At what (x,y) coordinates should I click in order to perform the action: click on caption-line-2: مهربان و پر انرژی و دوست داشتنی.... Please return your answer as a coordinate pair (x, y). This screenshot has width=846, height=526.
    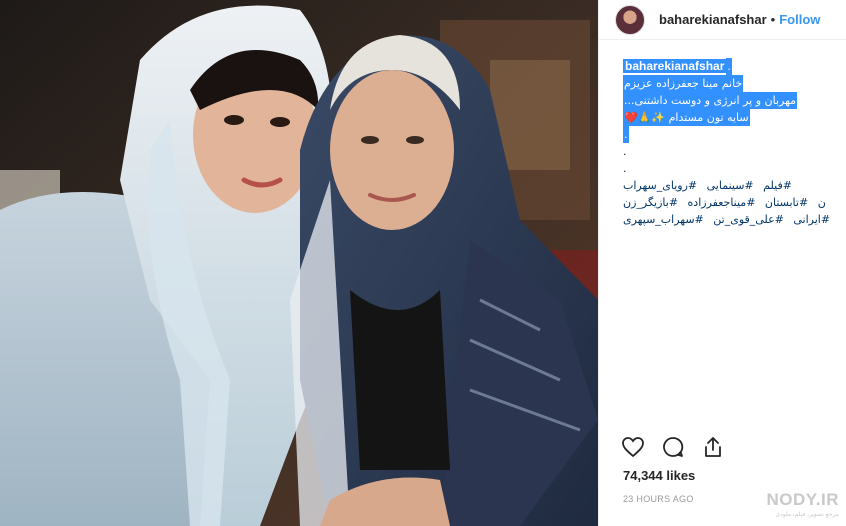
    Looking at the image, I should click on (710, 100).